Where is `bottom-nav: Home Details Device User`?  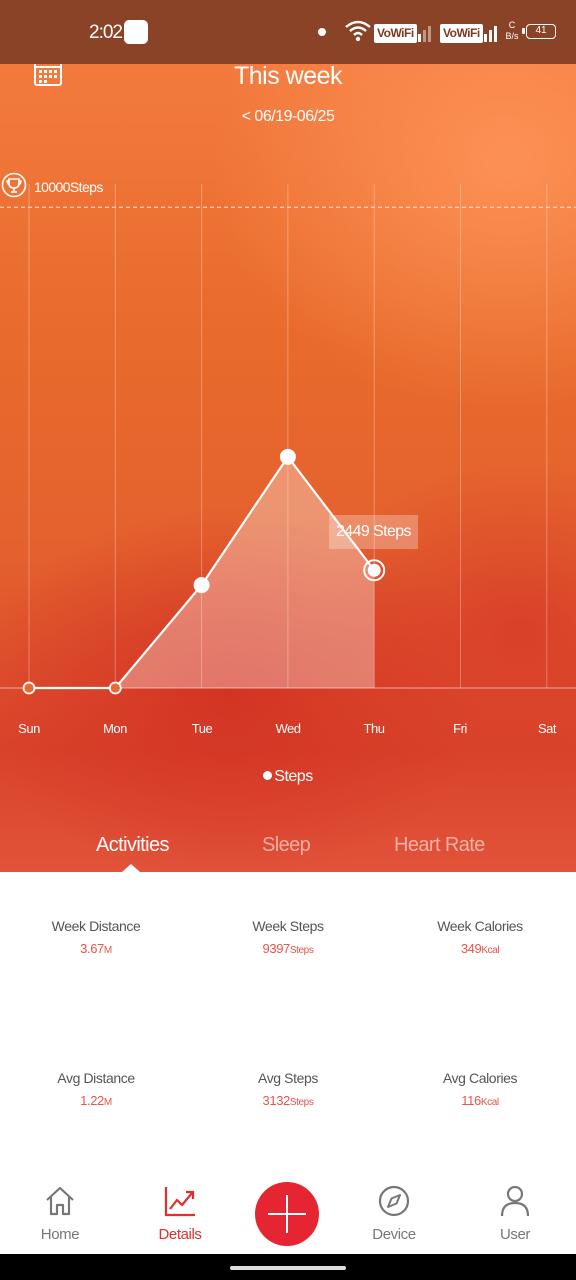 bottom-nav: Home Details Device User is located at coordinates (288, 1207).